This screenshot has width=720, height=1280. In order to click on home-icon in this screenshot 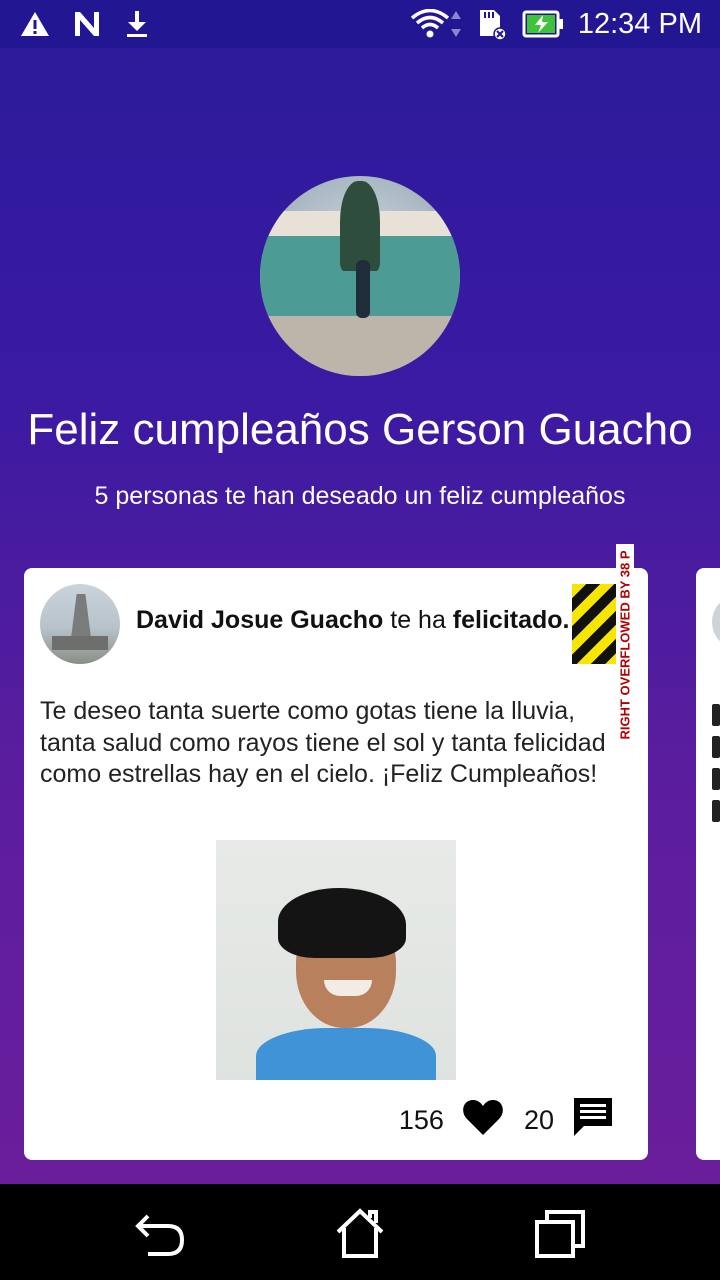, I will do `click(360, 1233)`.